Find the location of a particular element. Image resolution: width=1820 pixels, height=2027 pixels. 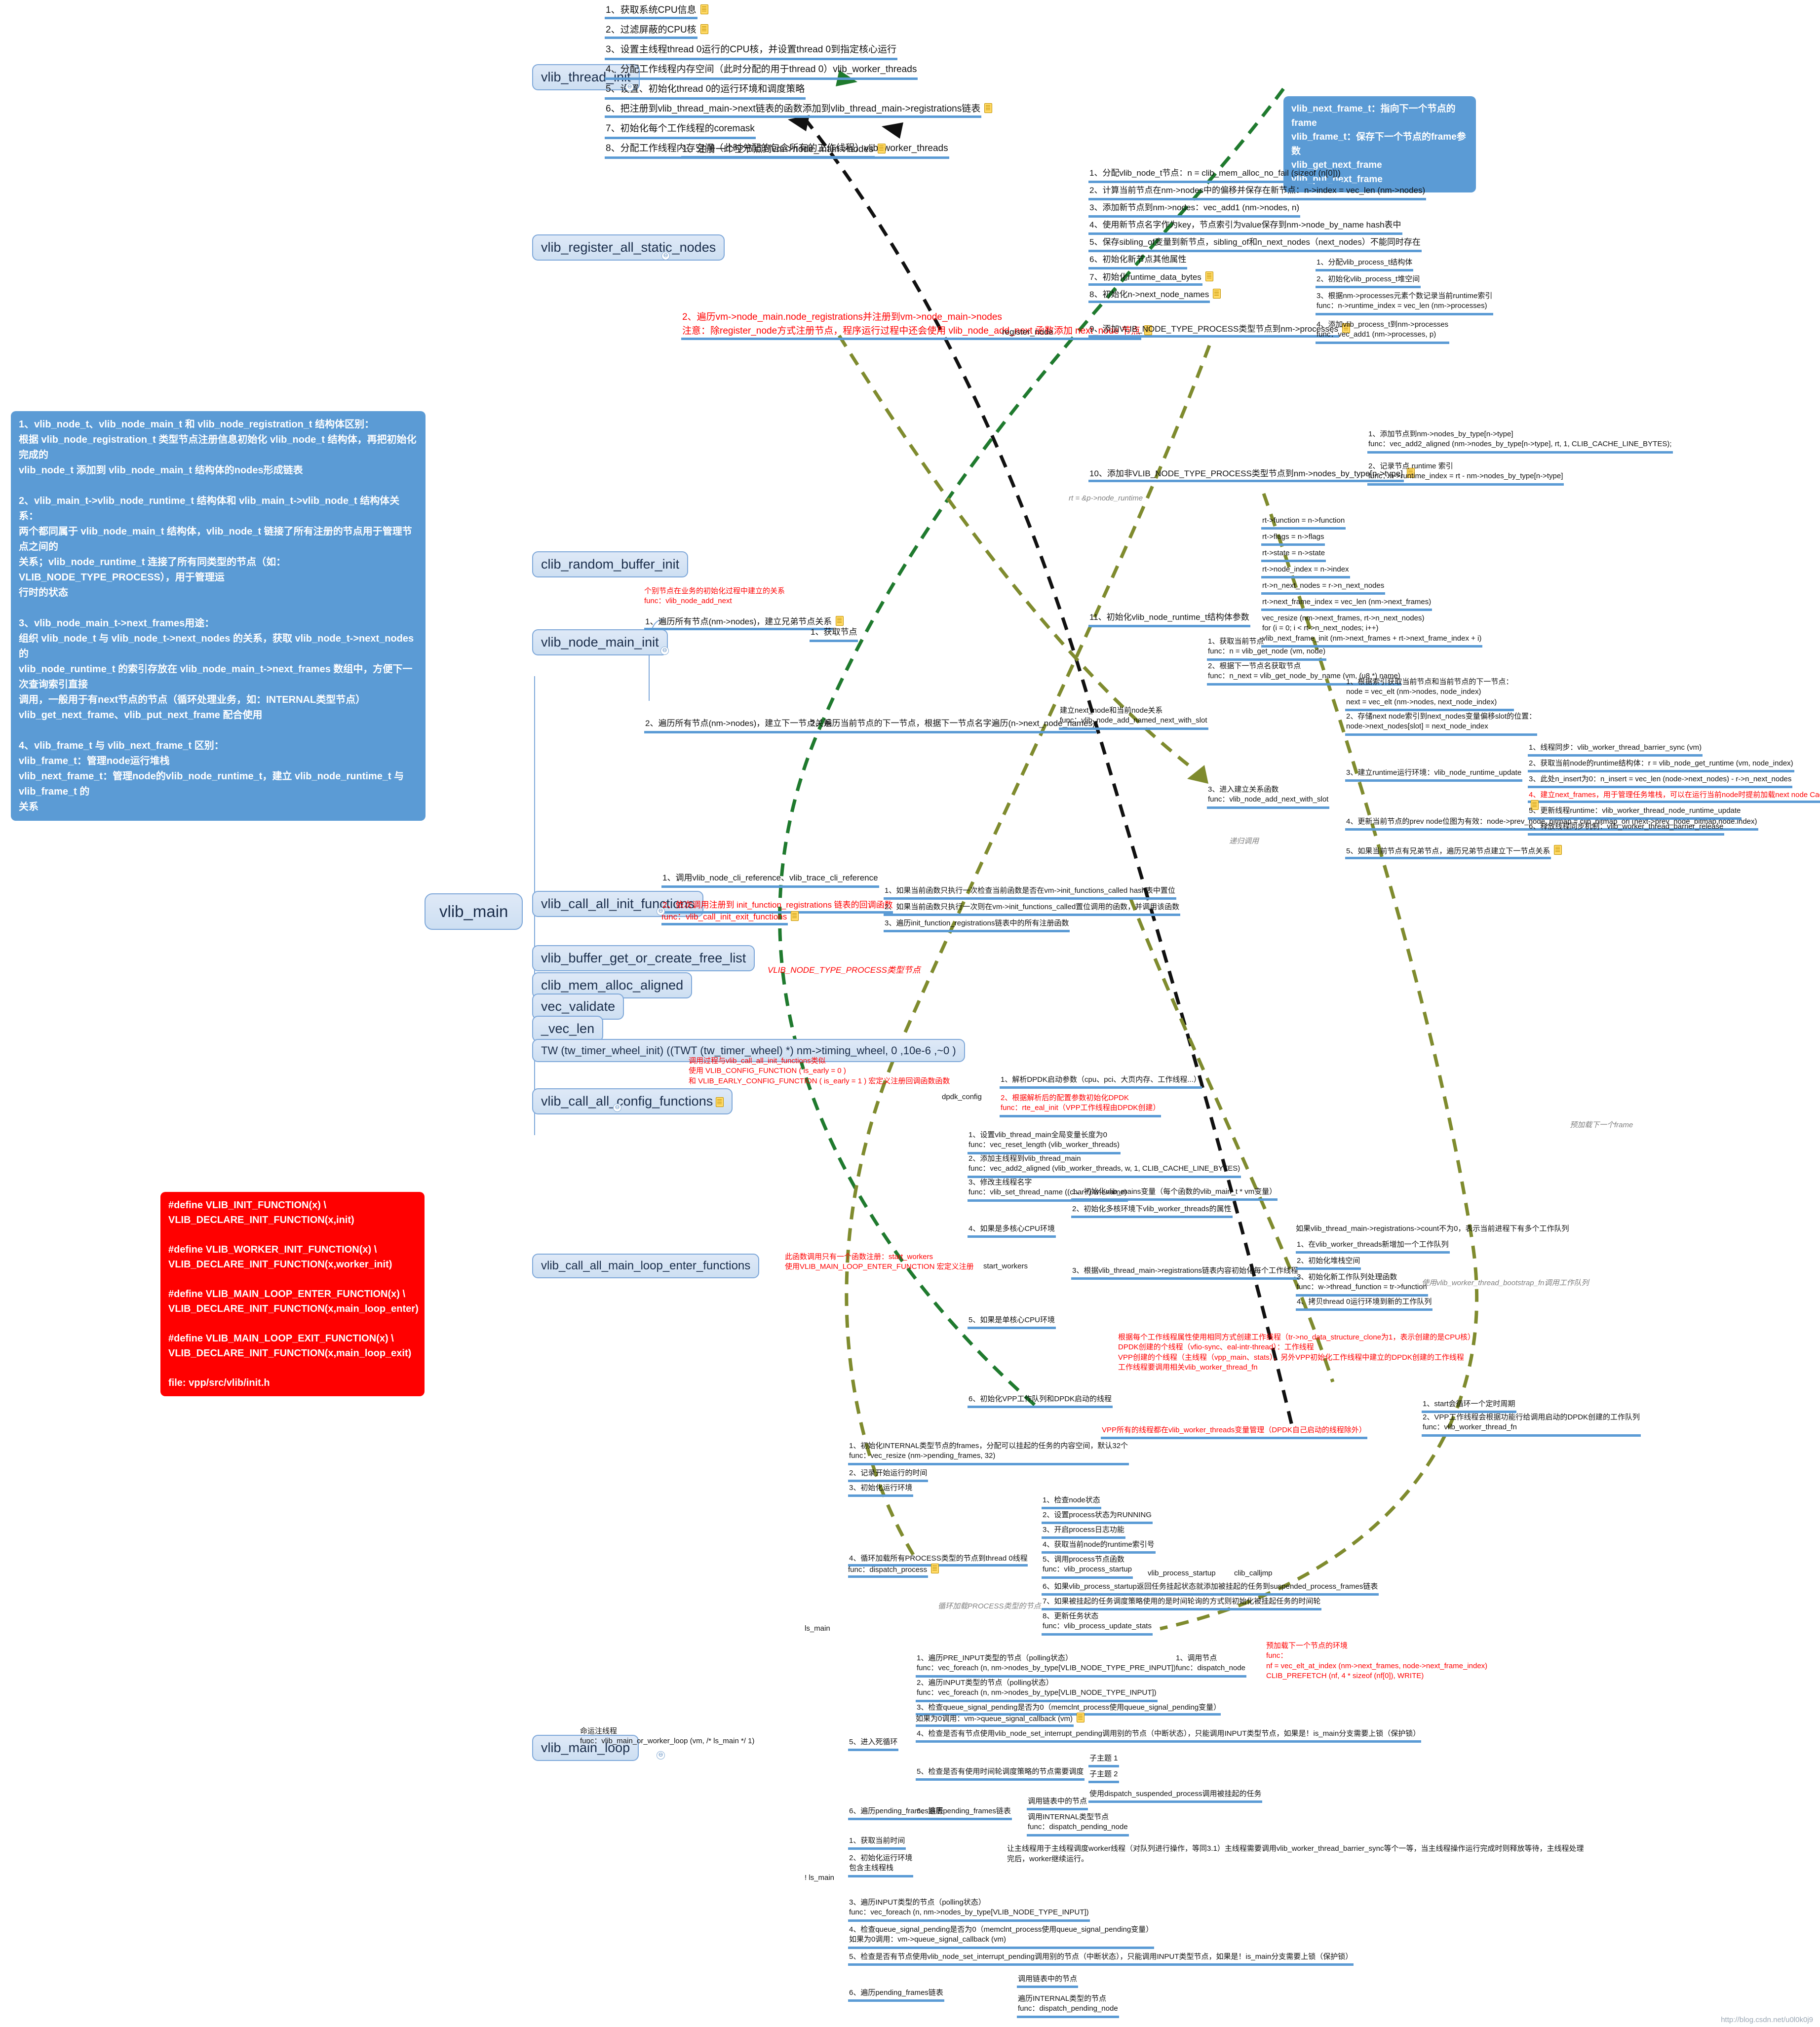

dispatch-node-label: 1、调用节点 func：dispatch_node is located at coordinates (1210, 1666).